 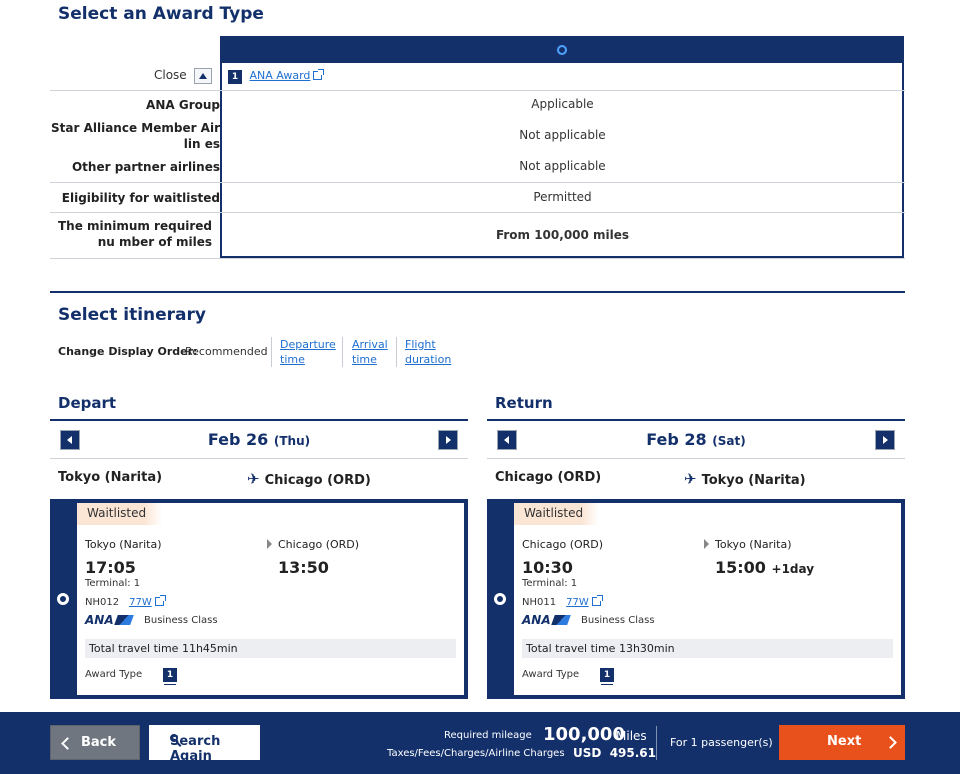 I want to click on sort-current: Recommended, so click(x=226, y=351).